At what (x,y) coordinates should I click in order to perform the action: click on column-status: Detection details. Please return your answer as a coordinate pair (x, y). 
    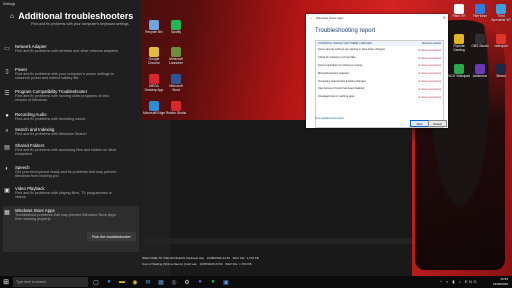
    Looking at the image, I should click on (431, 43).